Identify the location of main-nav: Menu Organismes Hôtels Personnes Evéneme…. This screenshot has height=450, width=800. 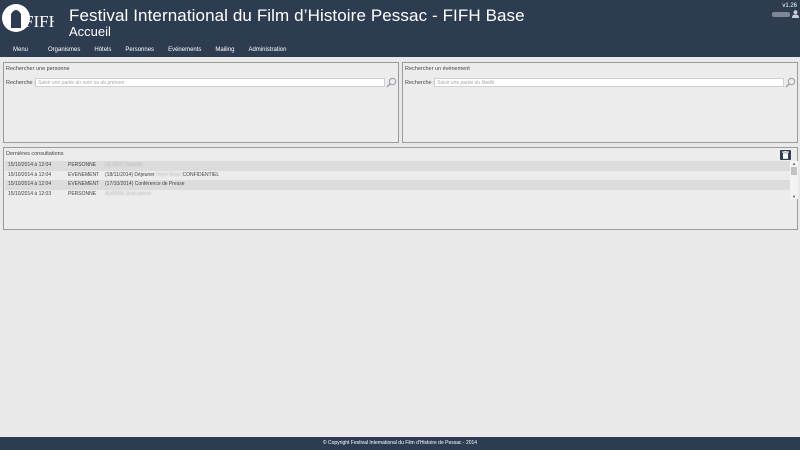
(143, 50).